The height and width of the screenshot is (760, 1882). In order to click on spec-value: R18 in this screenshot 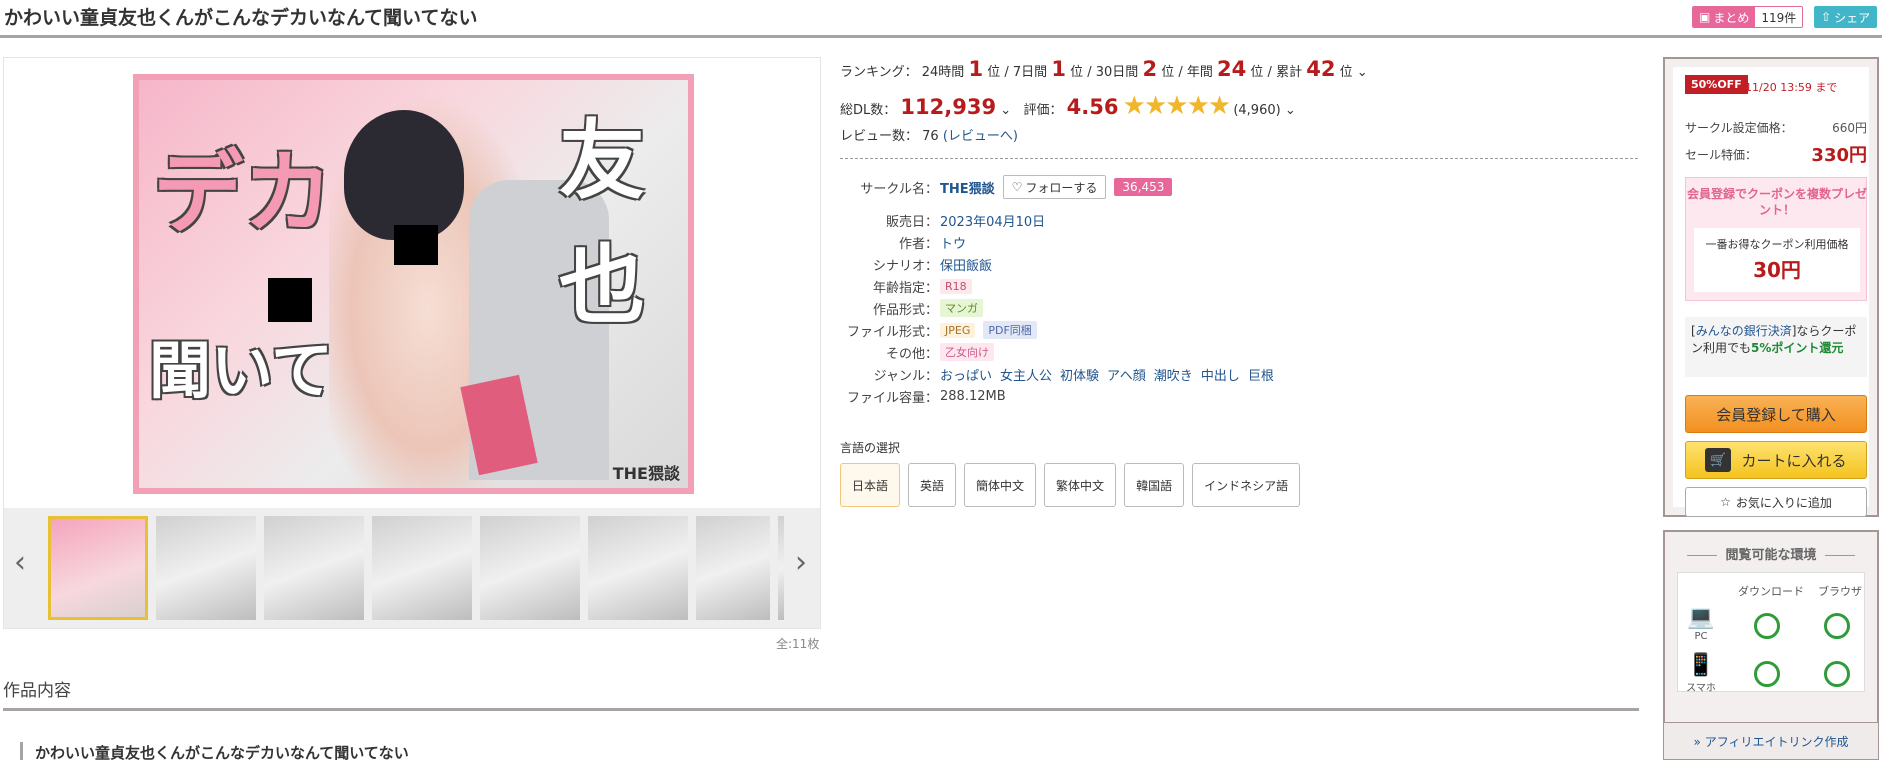, I will do `click(956, 286)`.